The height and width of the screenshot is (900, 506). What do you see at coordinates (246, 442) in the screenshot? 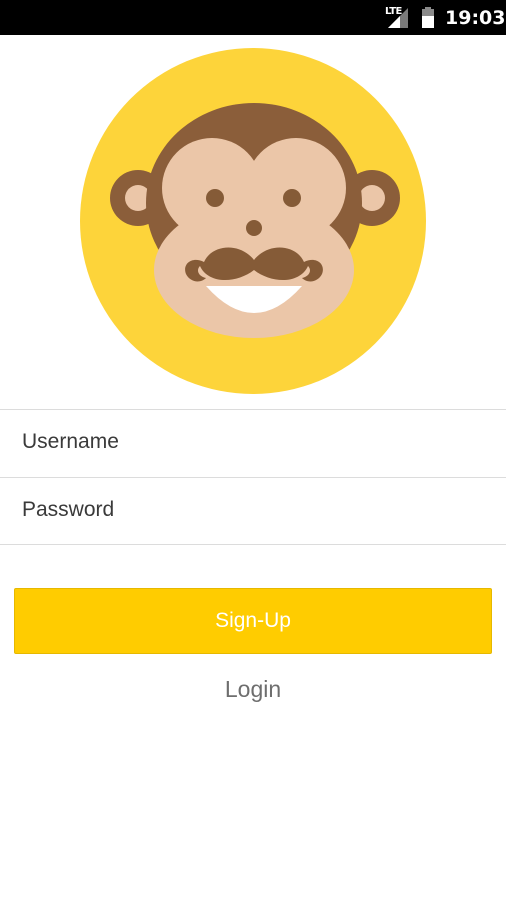
I see `username-field` at bounding box center [246, 442].